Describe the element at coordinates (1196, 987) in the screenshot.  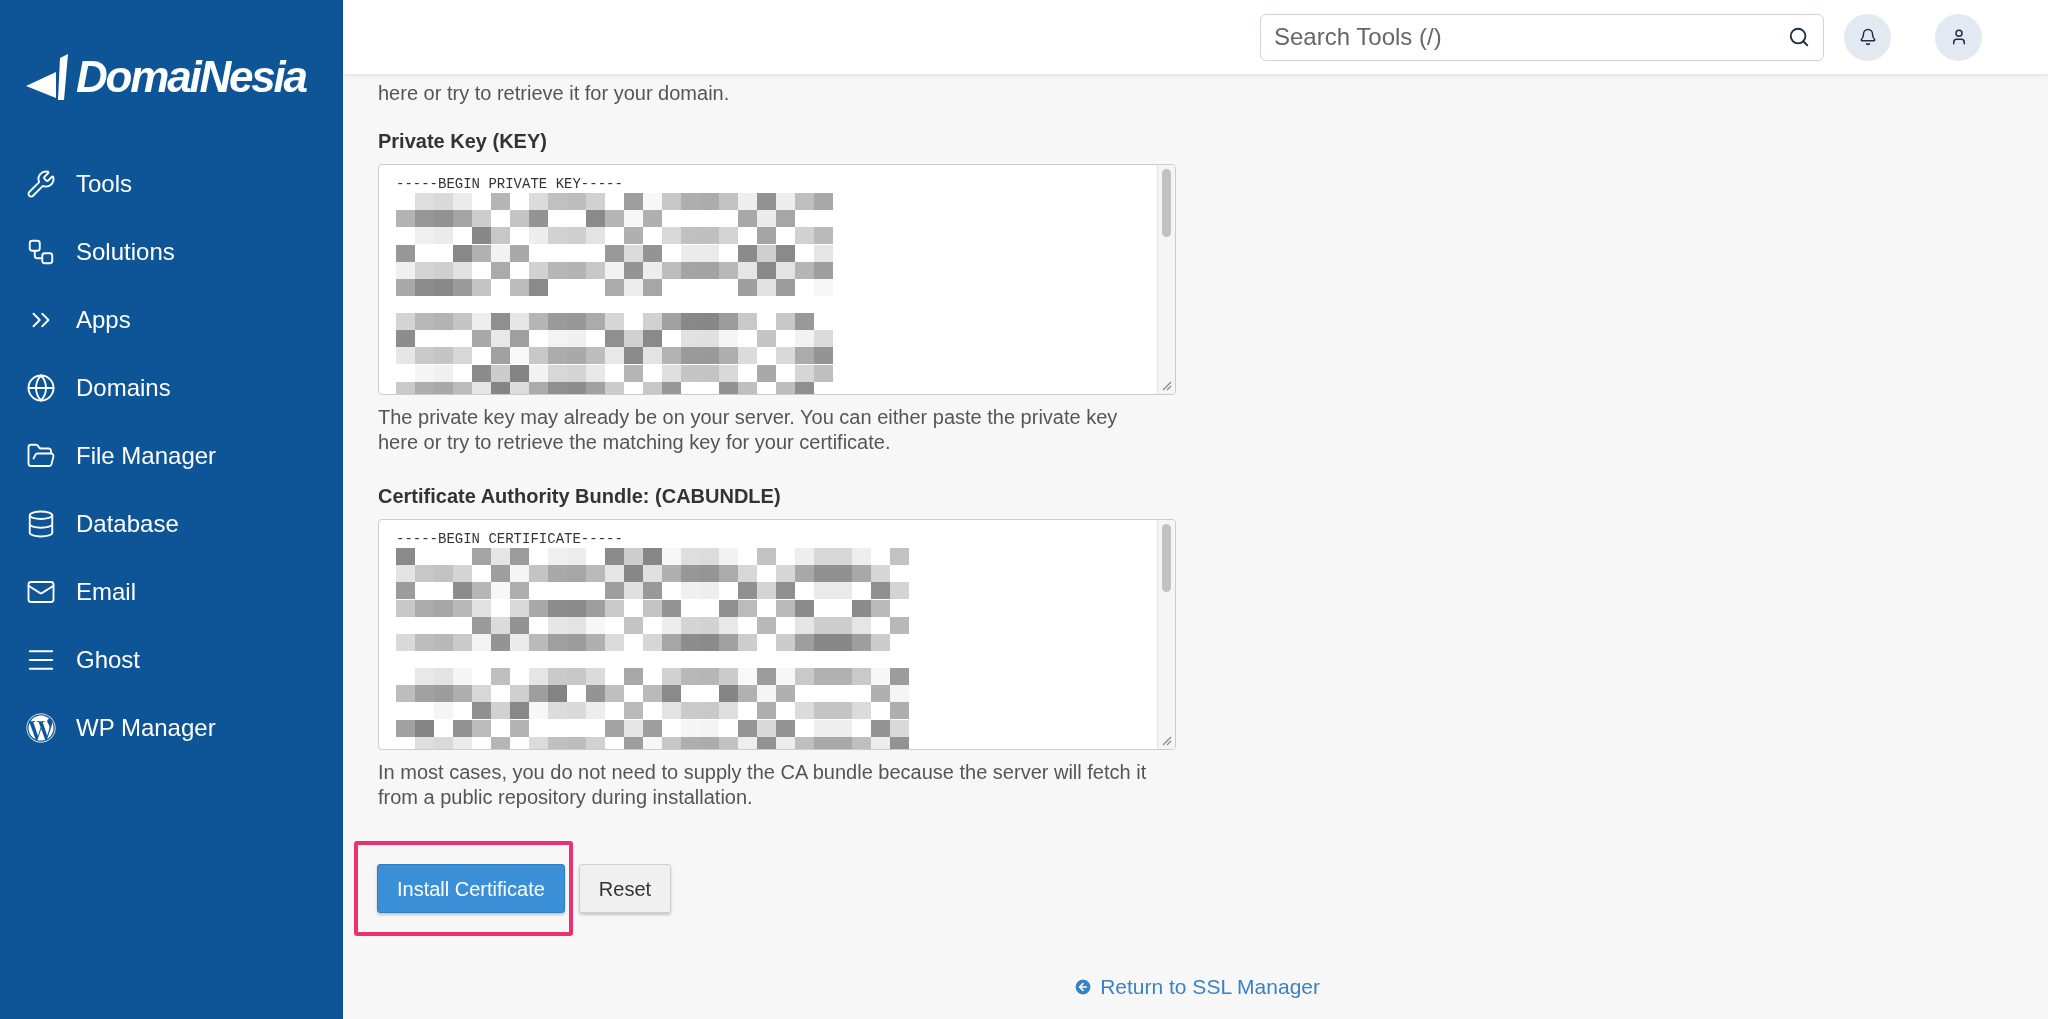
I see `return-link: Return to SSL Manager` at that location.